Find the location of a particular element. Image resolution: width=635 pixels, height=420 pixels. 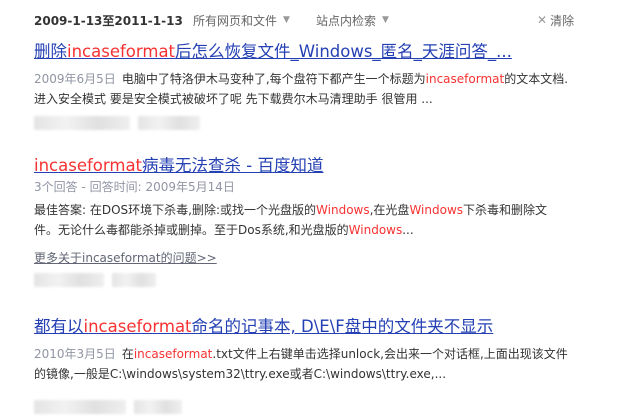

result-title-link: 都有以incaseformat命名的记事本, D\E\F盘中的文件夹不显示 is located at coordinates (324, 327).